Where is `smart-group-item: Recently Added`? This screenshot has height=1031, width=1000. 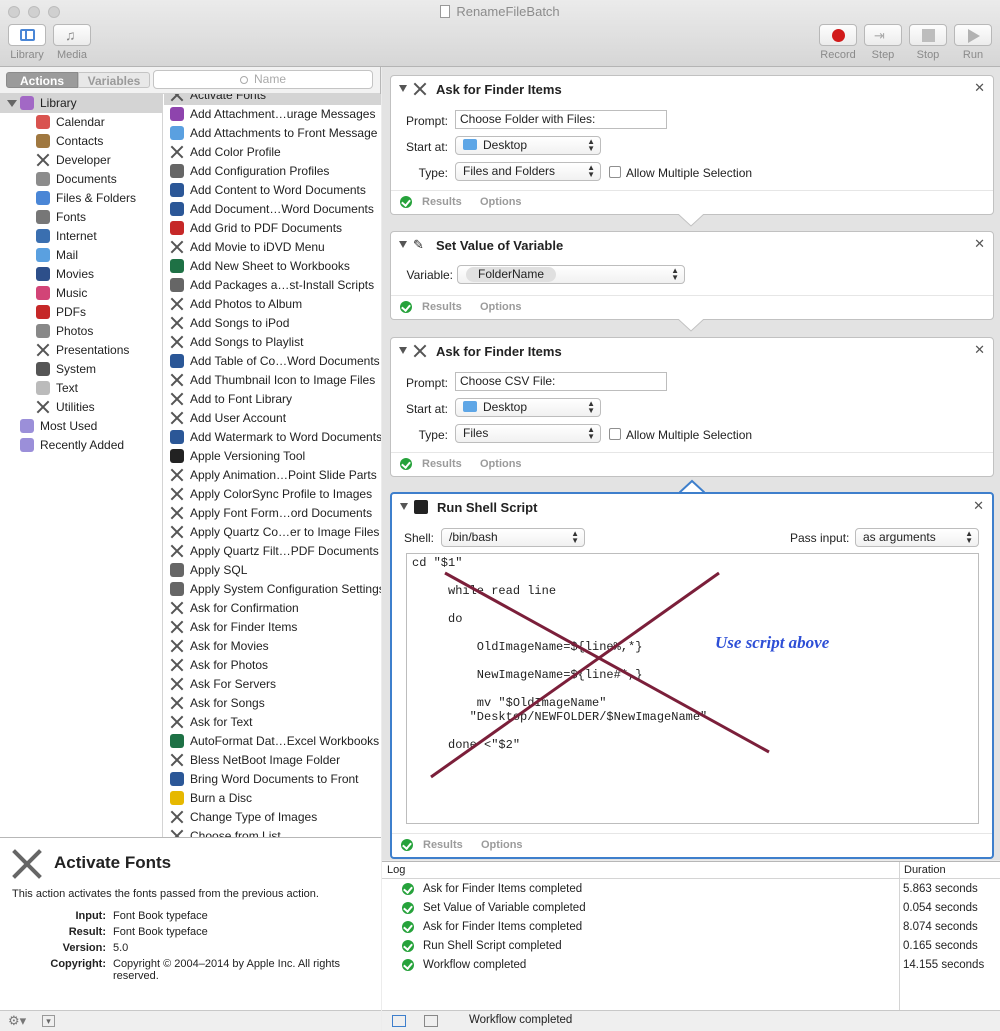 smart-group-item: Recently Added is located at coordinates (81, 445).